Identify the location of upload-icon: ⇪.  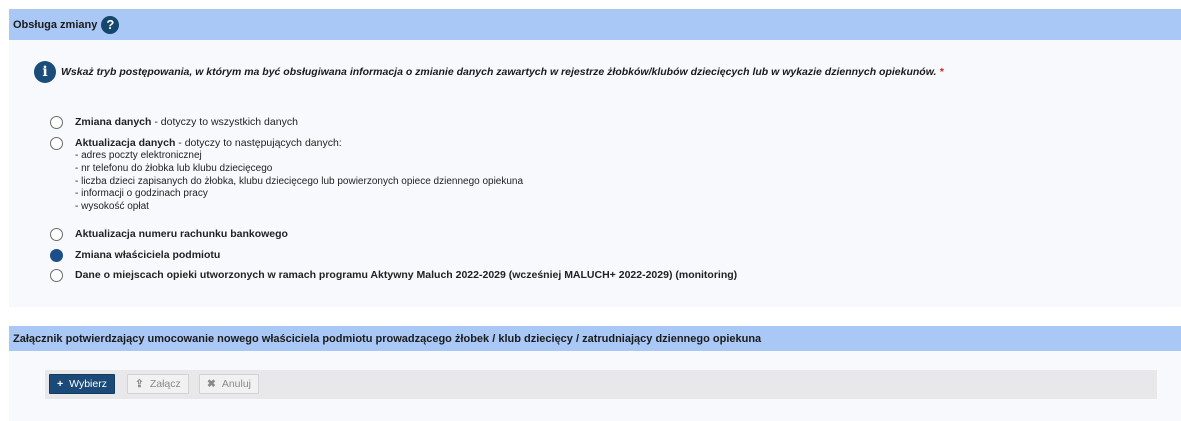
(139, 384).